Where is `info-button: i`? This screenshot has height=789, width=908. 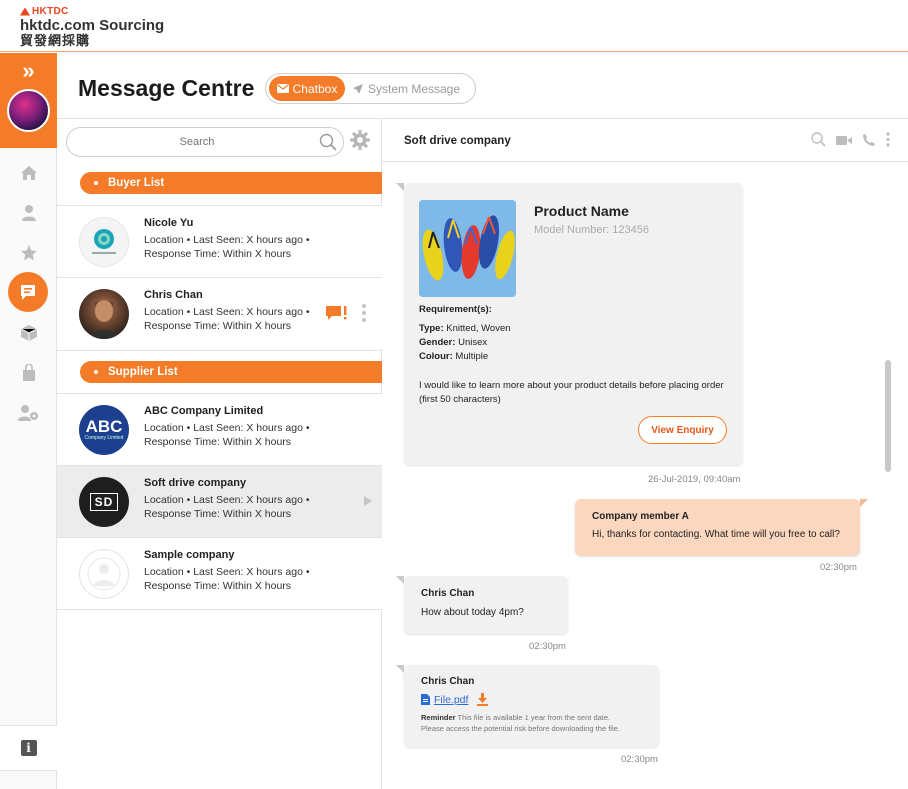
info-button: i is located at coordinates (28, 748).